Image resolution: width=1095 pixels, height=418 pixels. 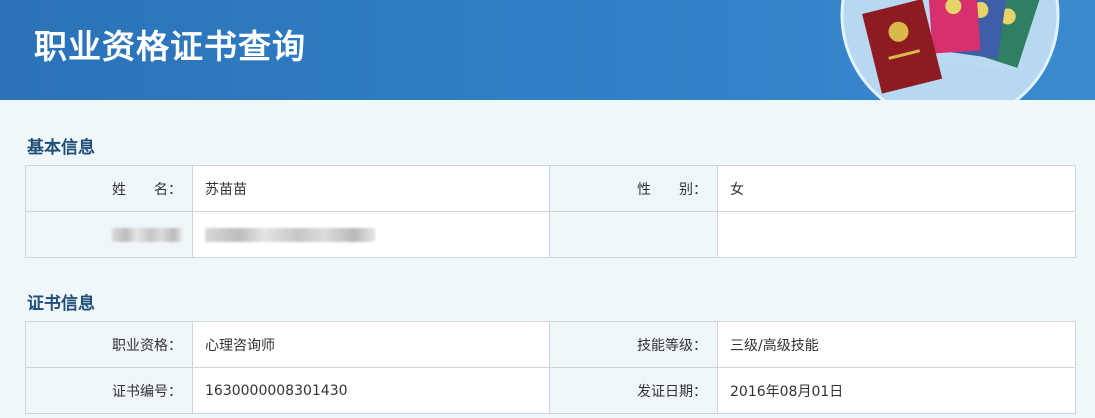 I want to click on basic-info-section-title: 基本信息, so click(x=61, y=148).